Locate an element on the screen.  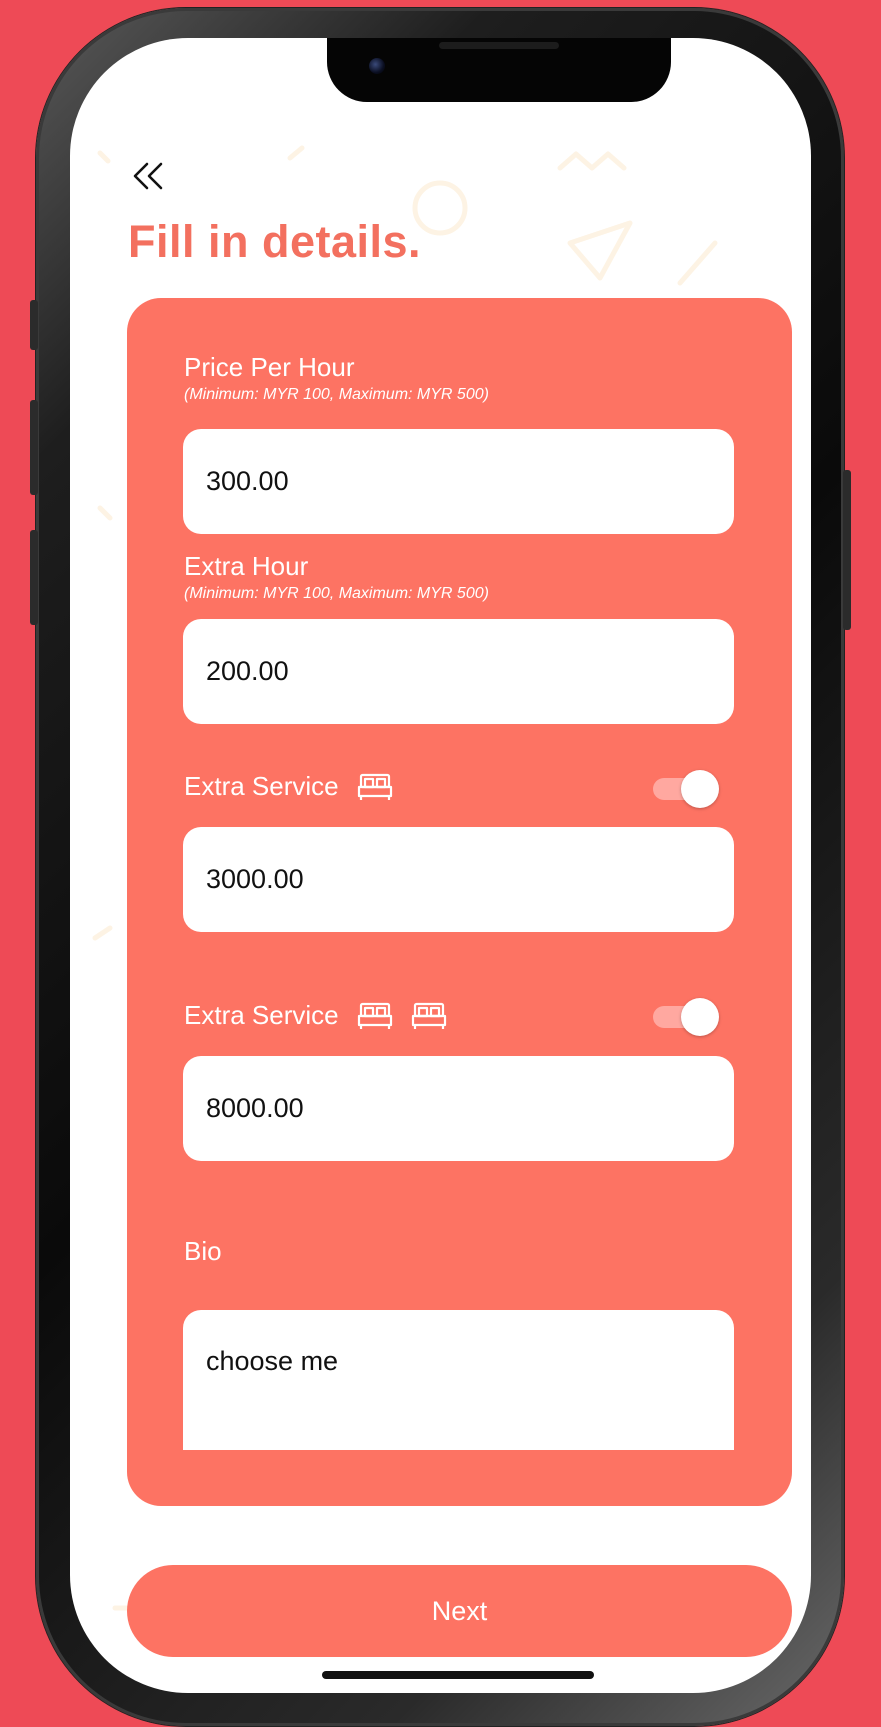
next-button: Next is located at coordinates (459, 1611).